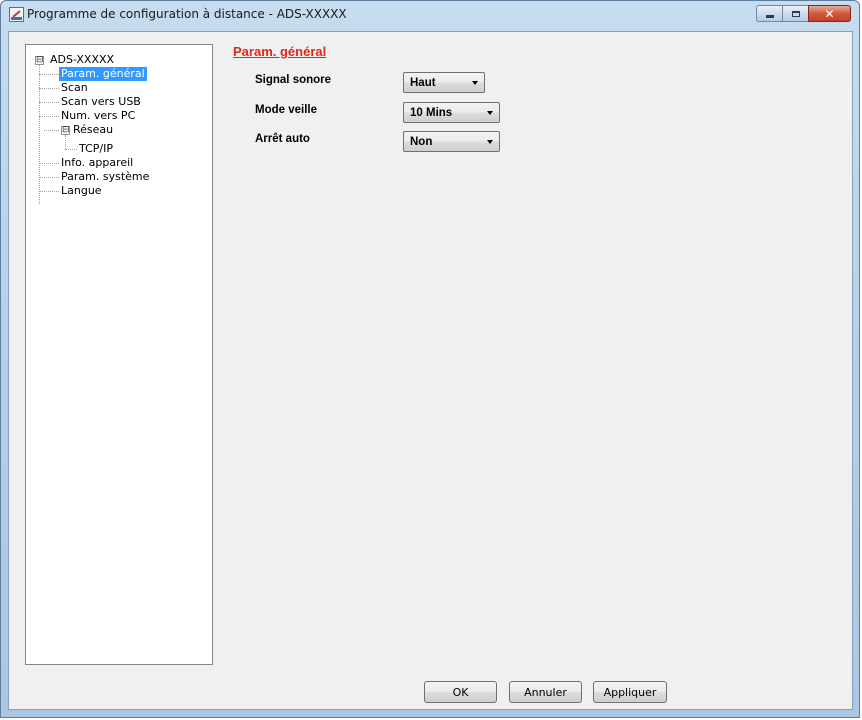  I want to click on tree-item-label: TCP/IP, so click(96, 148).